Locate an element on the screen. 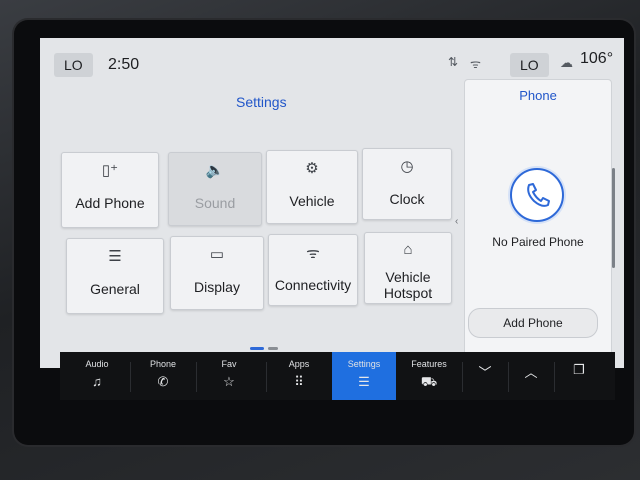 The height and width of the screenshot is (480, 640). left-climate-temp: LO is located at coordinates (73, 65).